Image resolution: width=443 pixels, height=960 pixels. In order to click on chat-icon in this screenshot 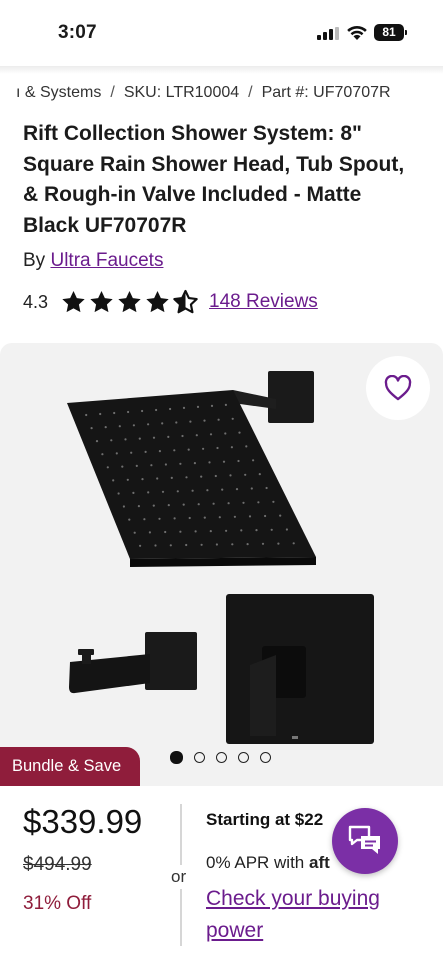, I will do `click(364, 839)`.